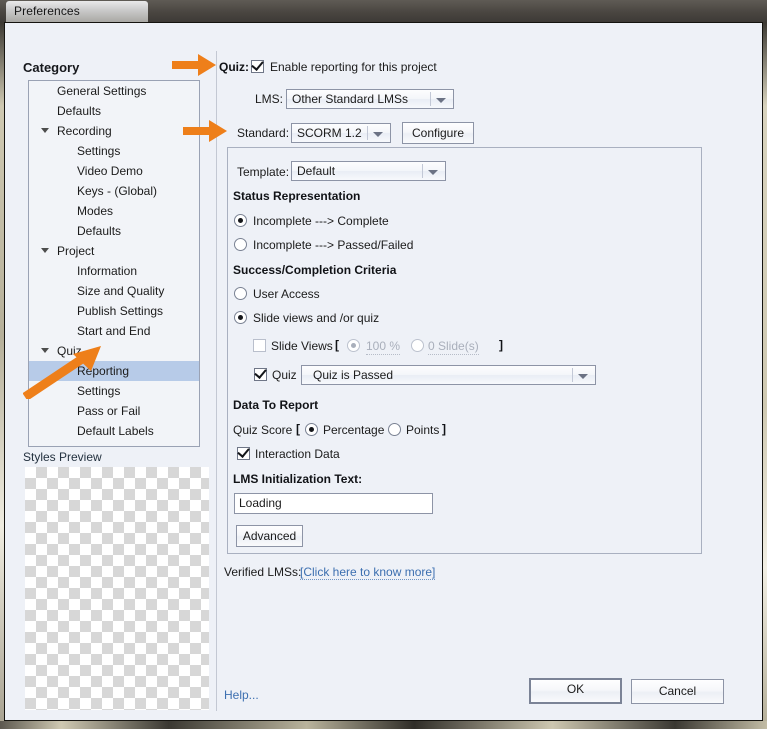  I want to click on status-representation-heading: Status Representation, so click(297, 196).